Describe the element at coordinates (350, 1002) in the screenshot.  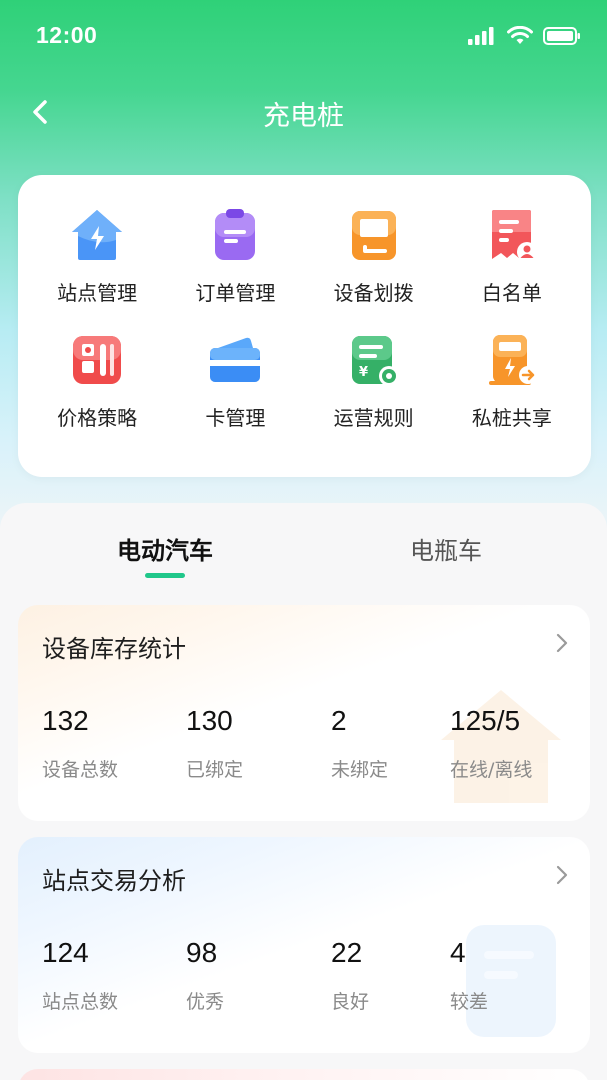
I see `stat-label: 良好` at that location.